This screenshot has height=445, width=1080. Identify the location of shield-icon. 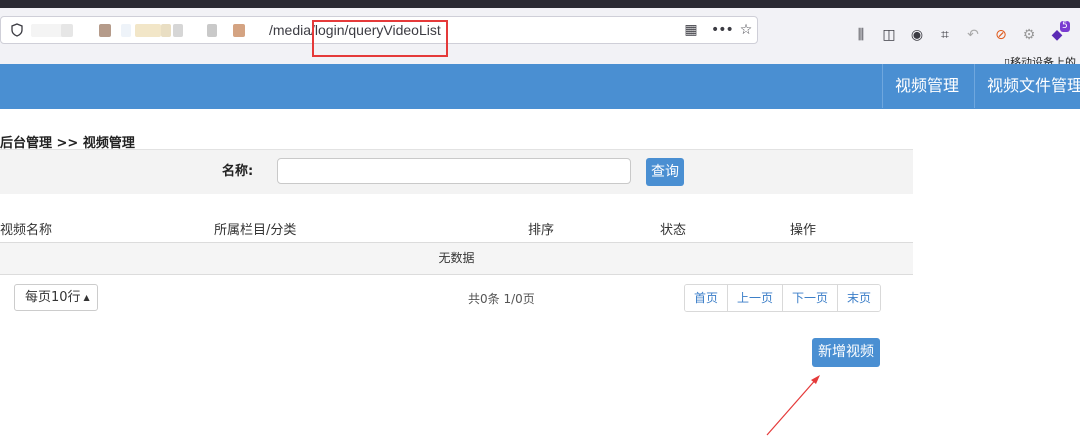
(17, 30).